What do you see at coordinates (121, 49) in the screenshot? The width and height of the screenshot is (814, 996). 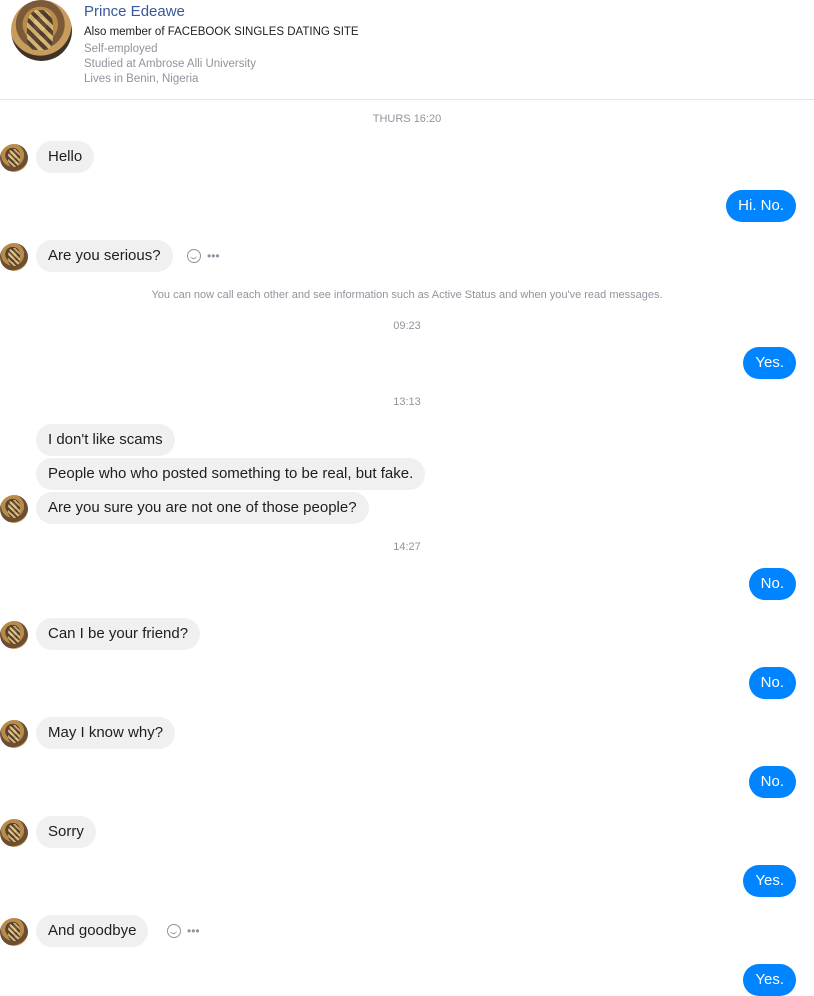 I see `profile-work: Self-employed` at bounding box center [121, 49].